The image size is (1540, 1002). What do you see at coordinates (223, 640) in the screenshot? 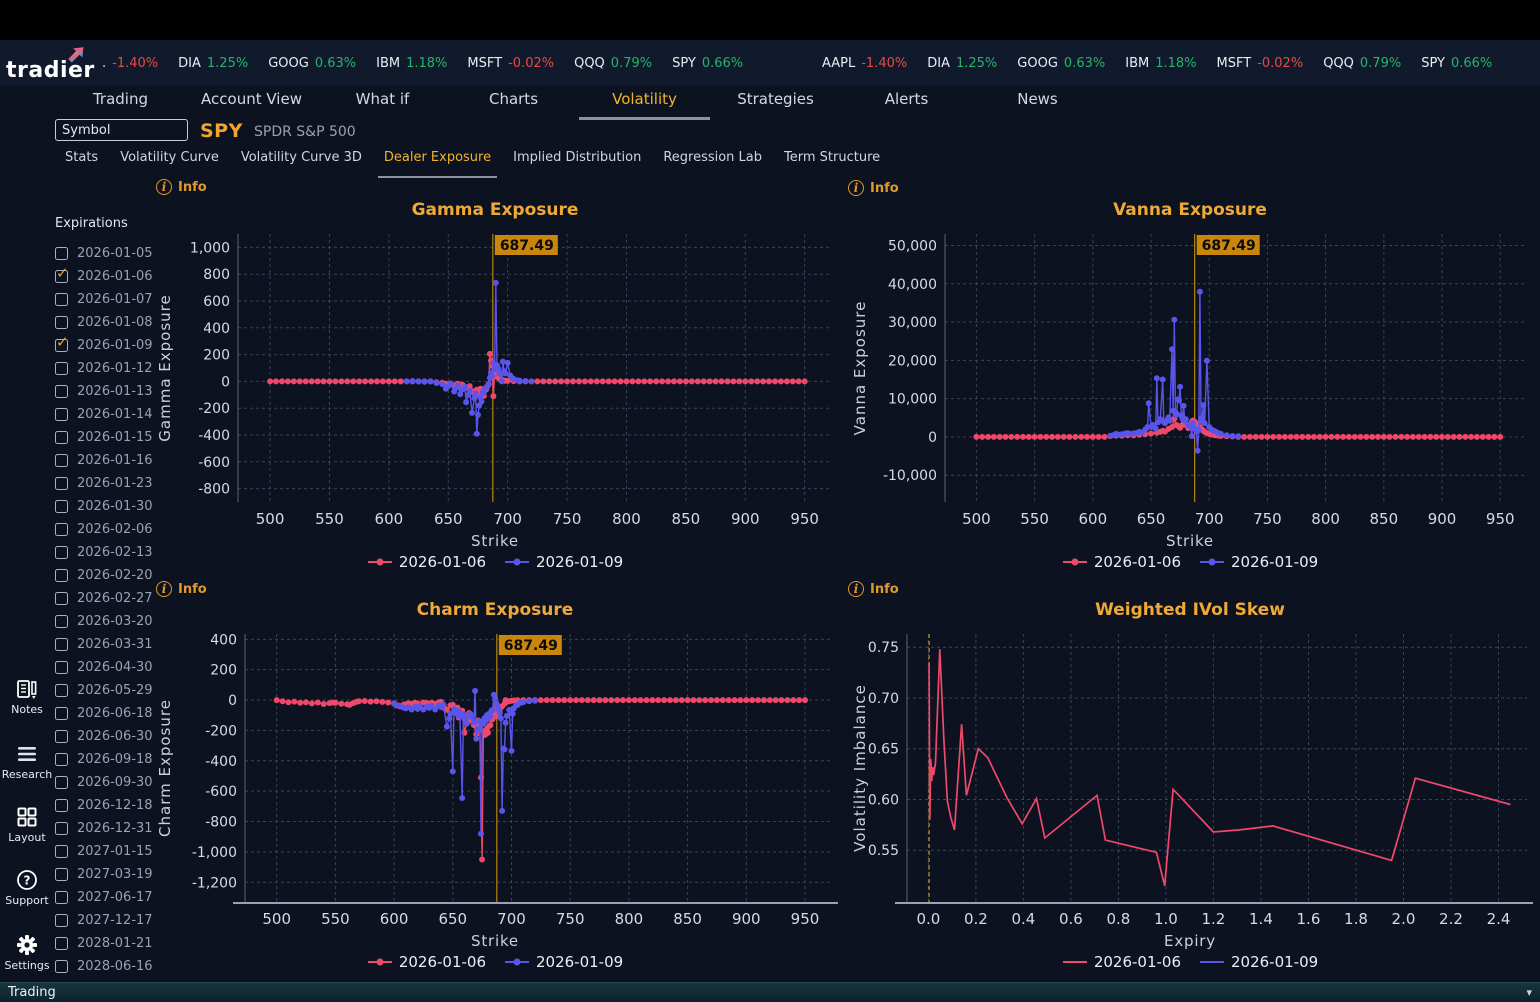
I see `svg-text: 400` at bounding box center [223, 640].